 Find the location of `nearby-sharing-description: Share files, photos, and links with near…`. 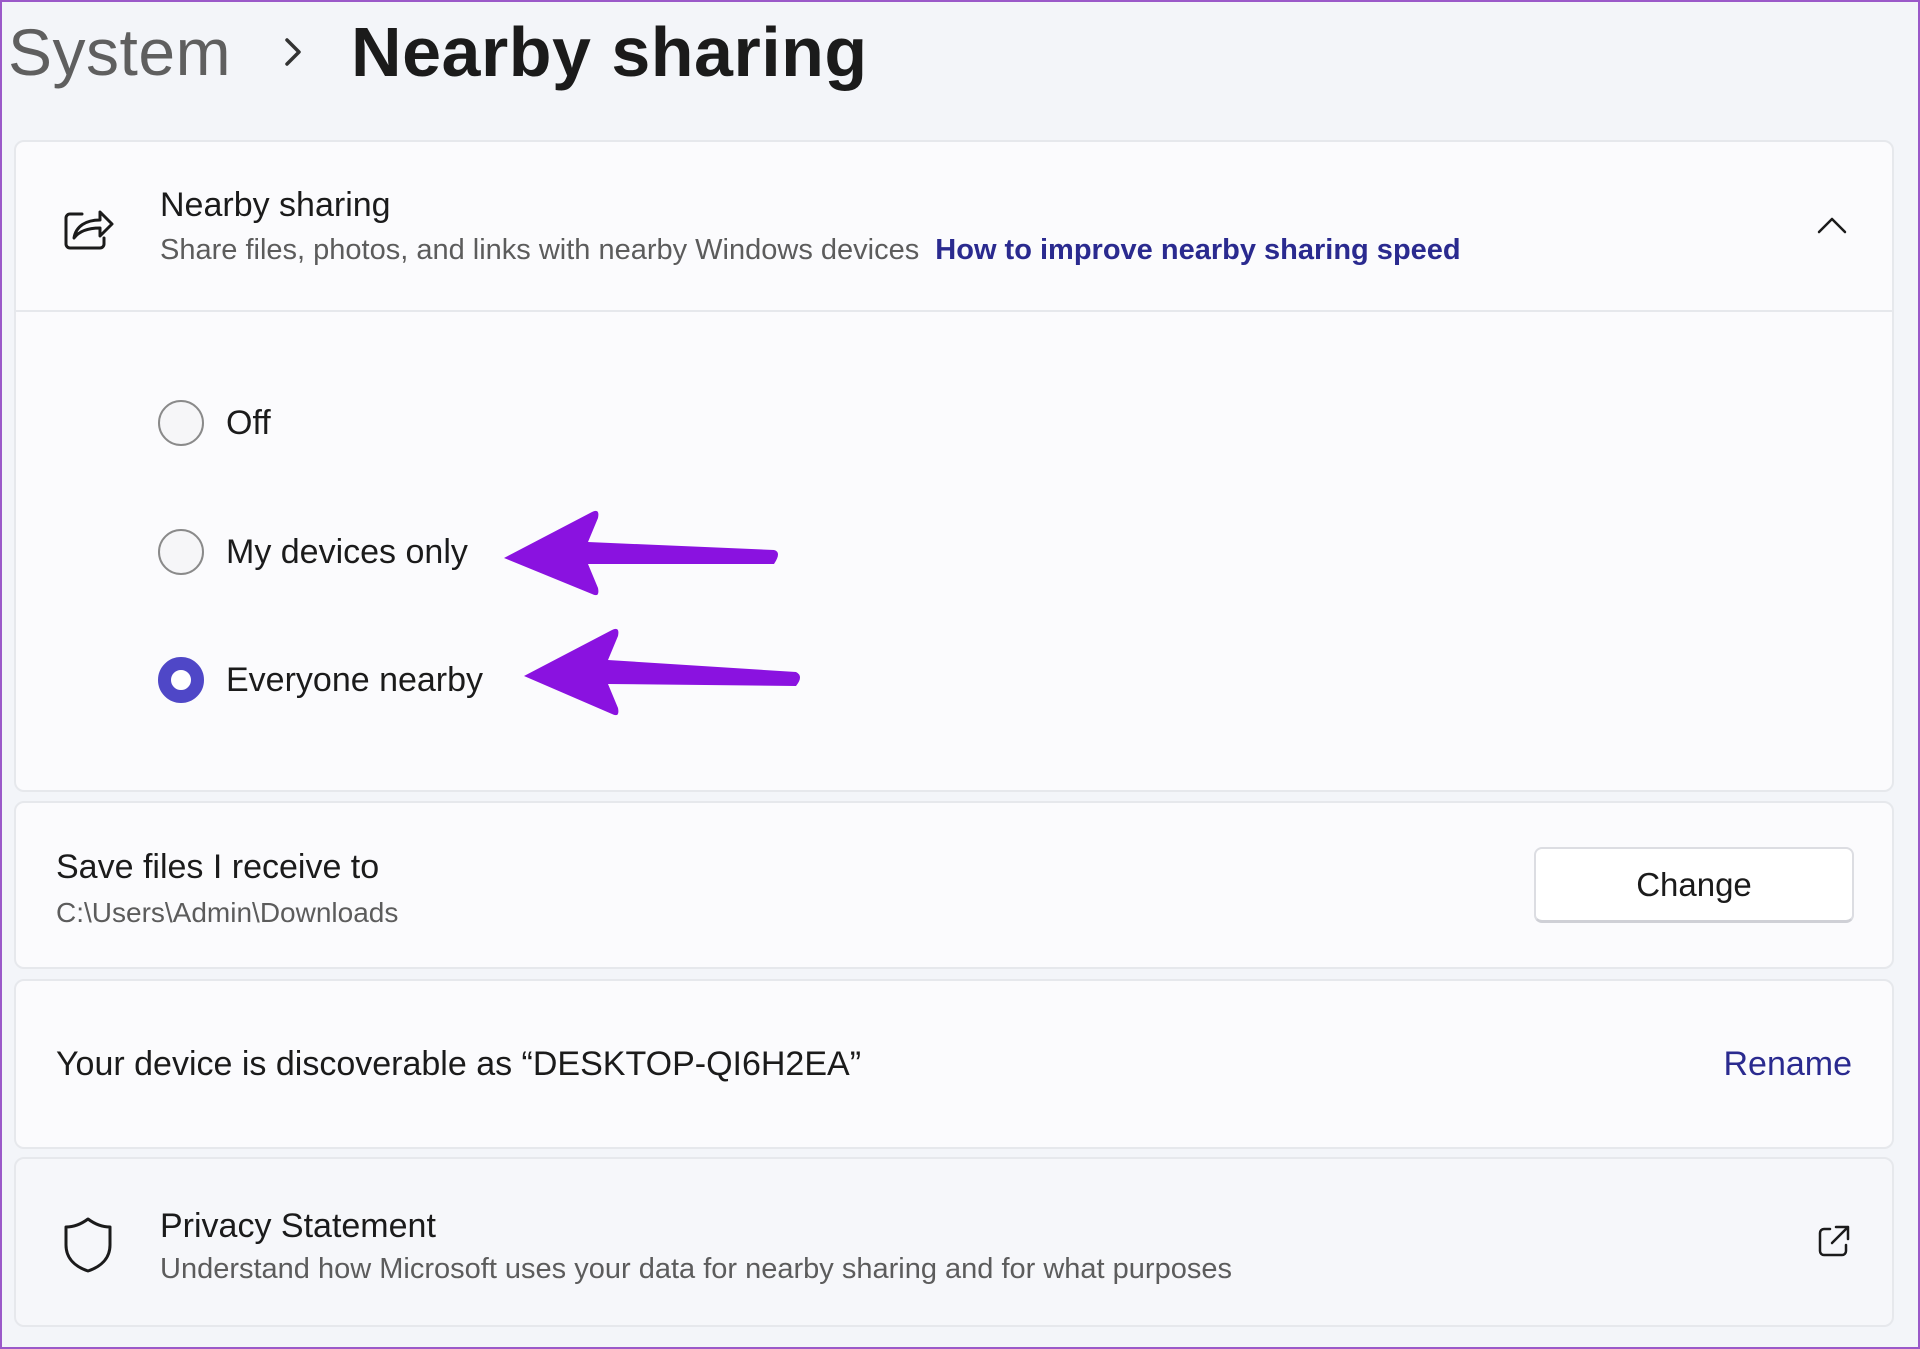

nearby-sharing-description: Share files, photos, and links with near… is located at coordinates (810, 250).